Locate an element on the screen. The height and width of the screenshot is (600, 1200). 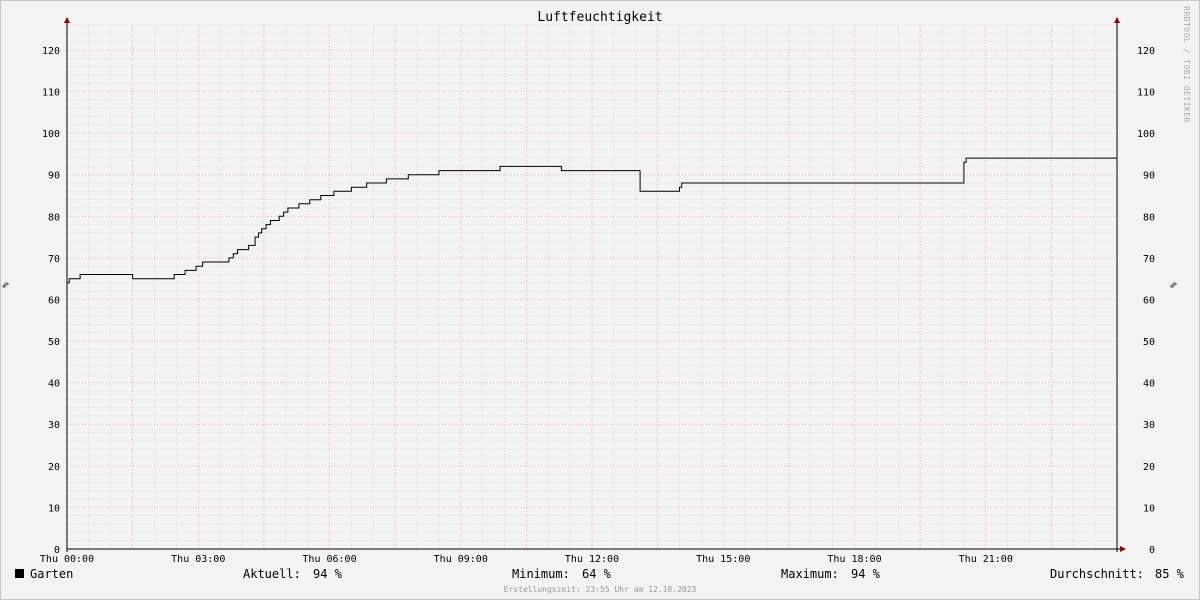
y-tick-label-right: 90 is located at coordinates (1149, 176).